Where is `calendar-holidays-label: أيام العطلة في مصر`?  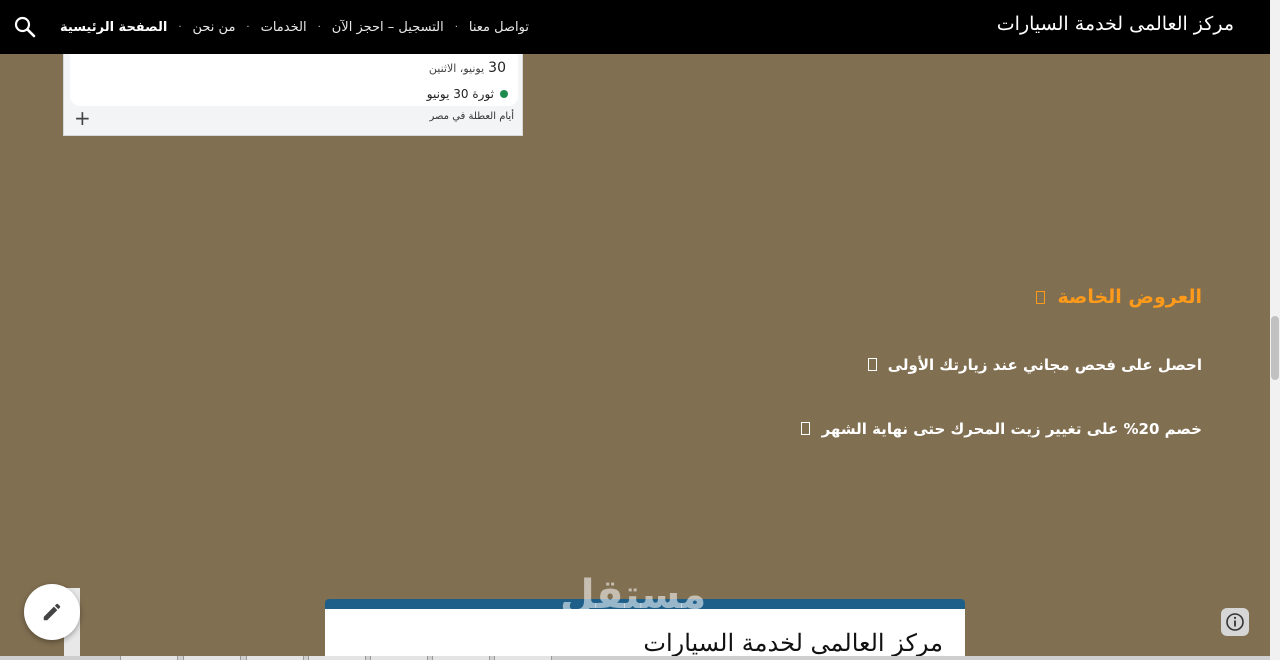
calendar-holidays-label: أيام العطلة في مصر is located at coordinates (471, 116).